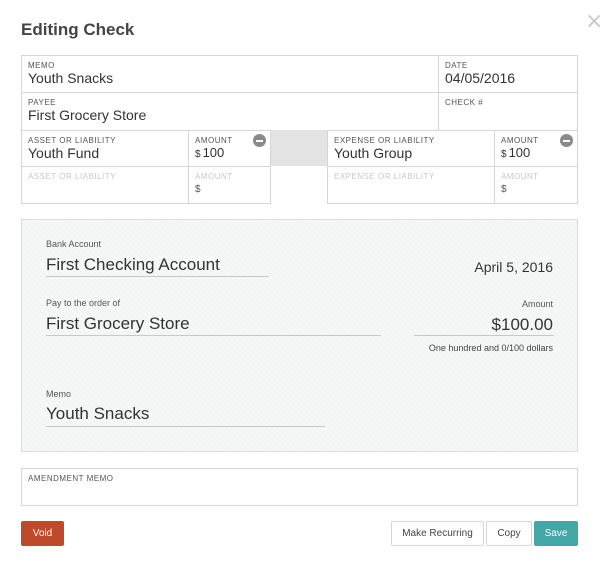  What do you see at coordinates (72, 140) in the screenshot?
I see `asset-account-label: ASSET OR LIABILITY` at bounding box center [72, 140].